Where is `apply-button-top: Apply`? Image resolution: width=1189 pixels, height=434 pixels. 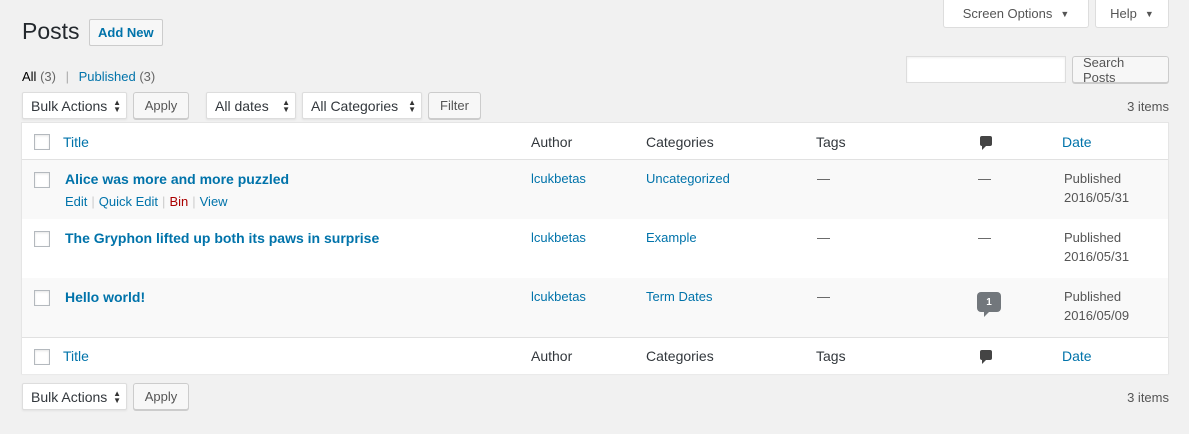 apply-button-top: Apply is located at coordinates (161, 105).